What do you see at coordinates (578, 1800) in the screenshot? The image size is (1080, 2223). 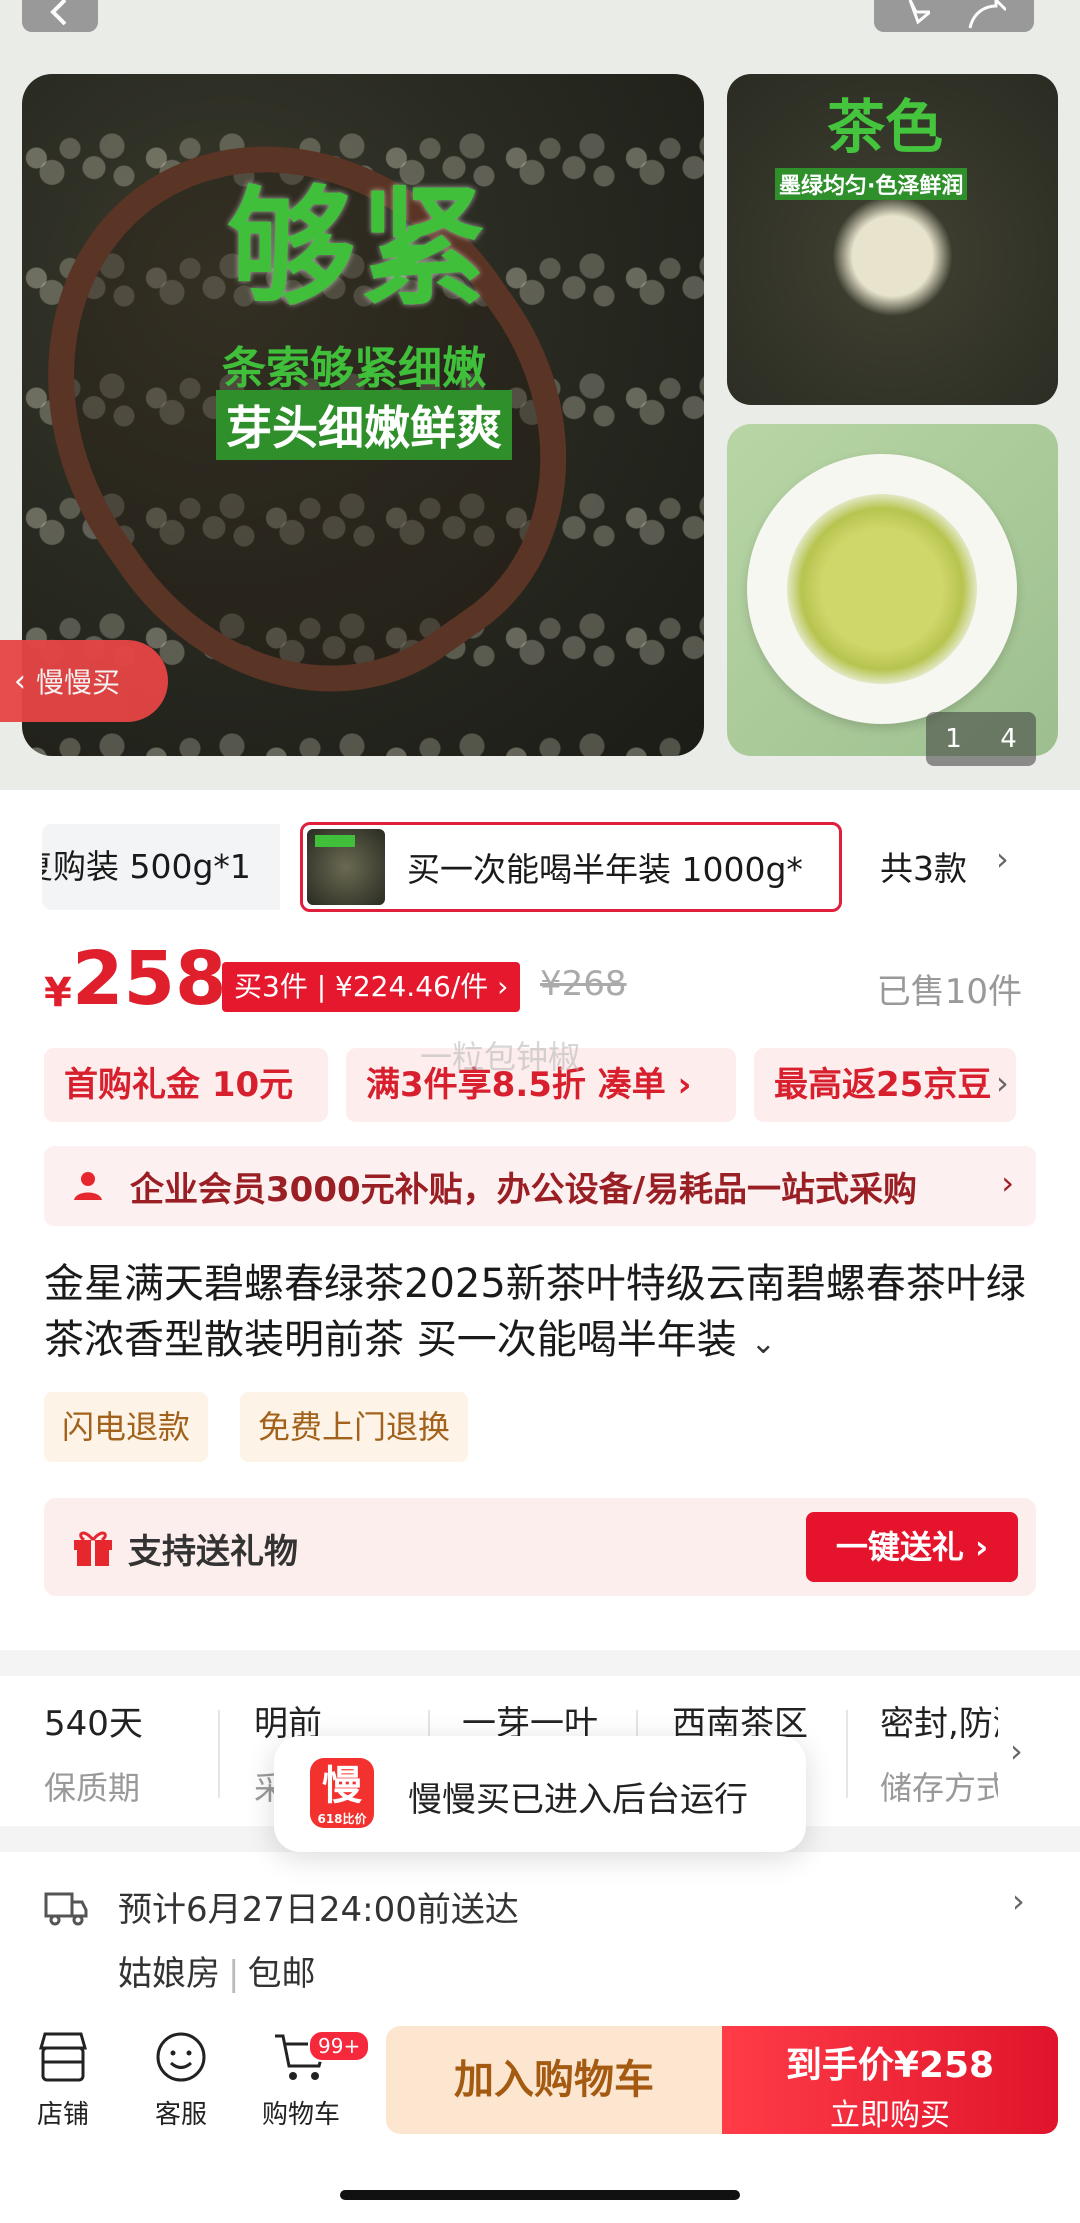 I see `toast-message: 慢慢买已进入后台运行` at bounding box center [578, 1800].